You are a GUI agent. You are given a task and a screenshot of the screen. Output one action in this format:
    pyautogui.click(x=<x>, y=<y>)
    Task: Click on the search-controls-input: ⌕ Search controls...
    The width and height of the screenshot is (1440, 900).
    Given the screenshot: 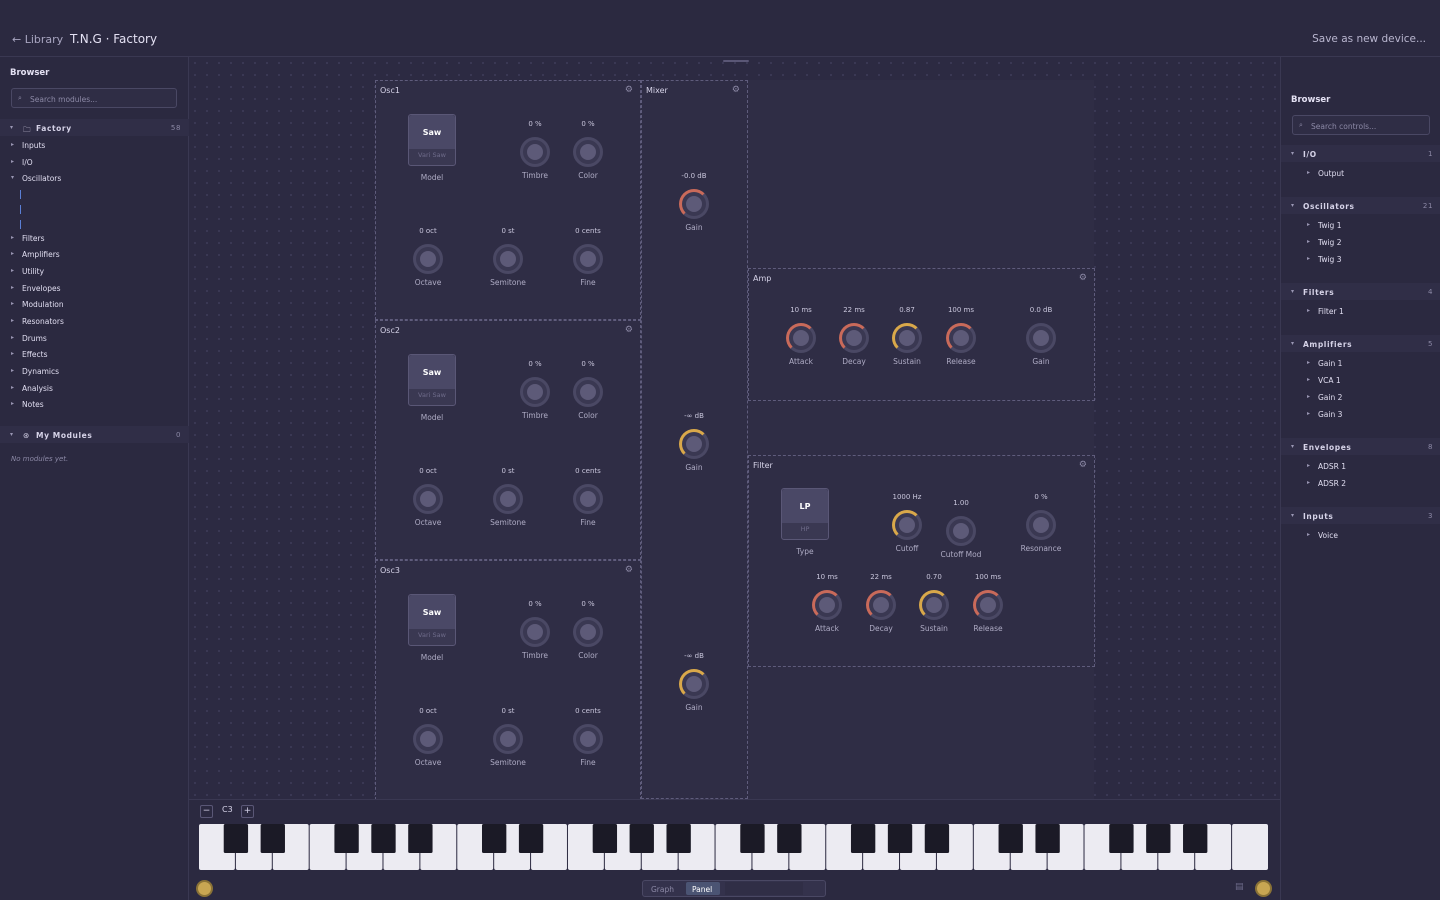 What is the action you would take?
    pyautogui.click(x=1361, y=125)
    